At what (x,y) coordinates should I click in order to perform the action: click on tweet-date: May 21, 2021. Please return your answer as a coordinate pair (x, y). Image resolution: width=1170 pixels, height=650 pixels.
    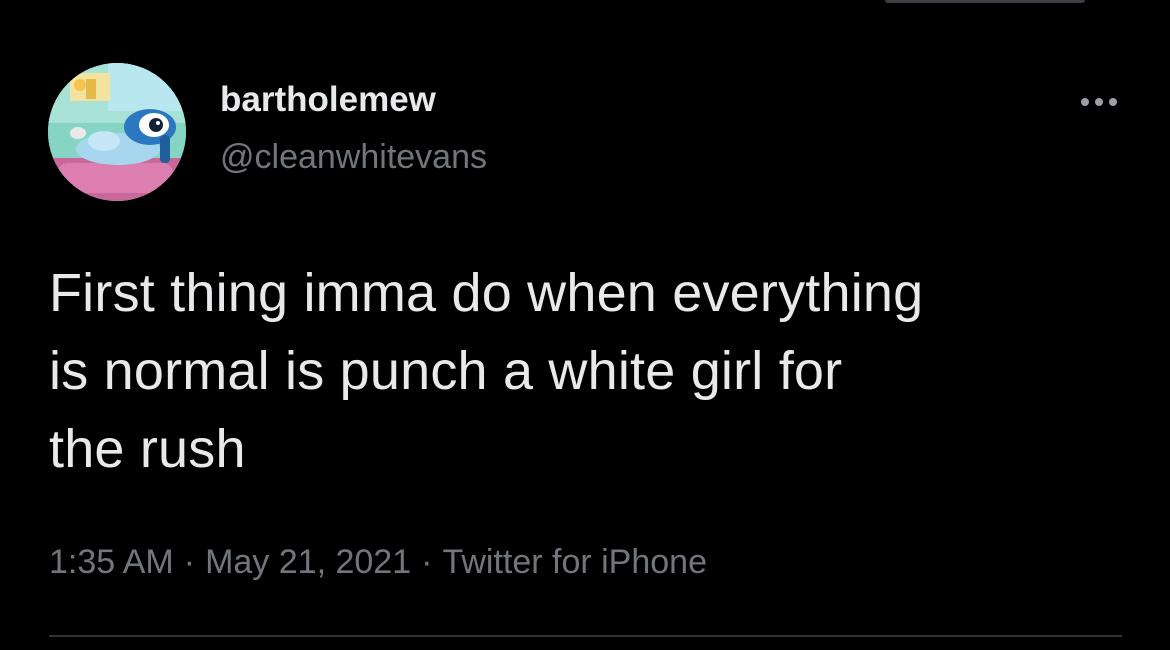
    Looking at the image, I should click on (308, 562).